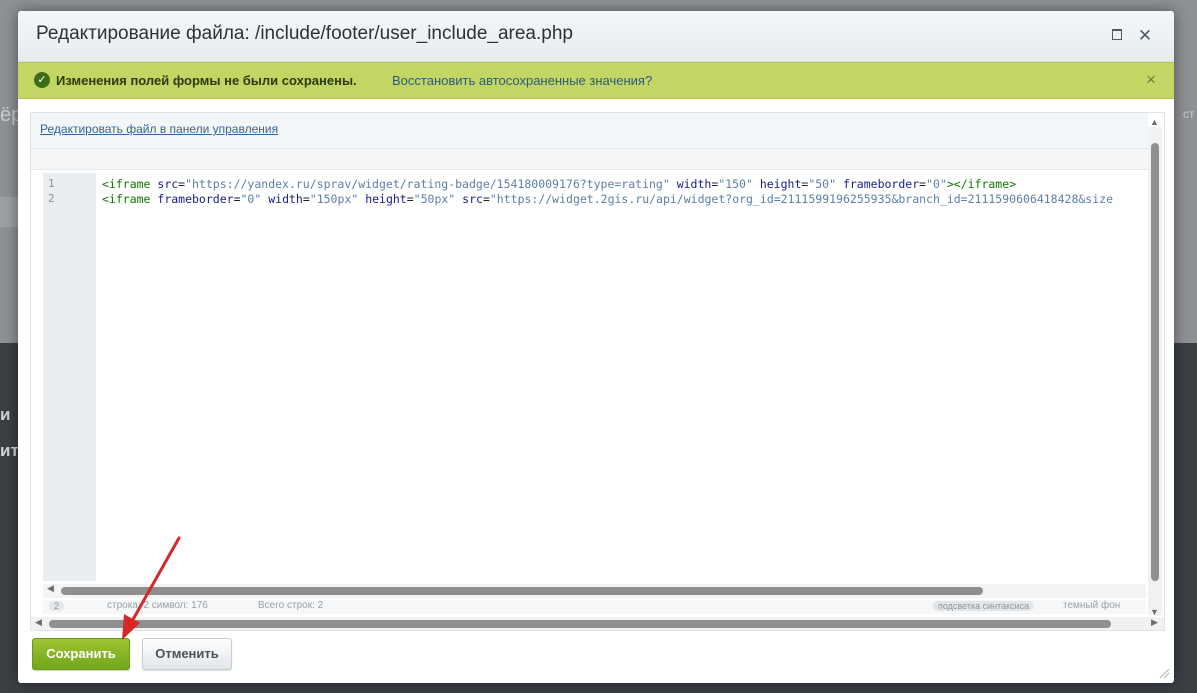 This screenshot has height=693, width=1197. What do you see at coordinates (151, 588) in the screenshot?
I see `annotation-arrow-icon` at bounding box center [151, 588].